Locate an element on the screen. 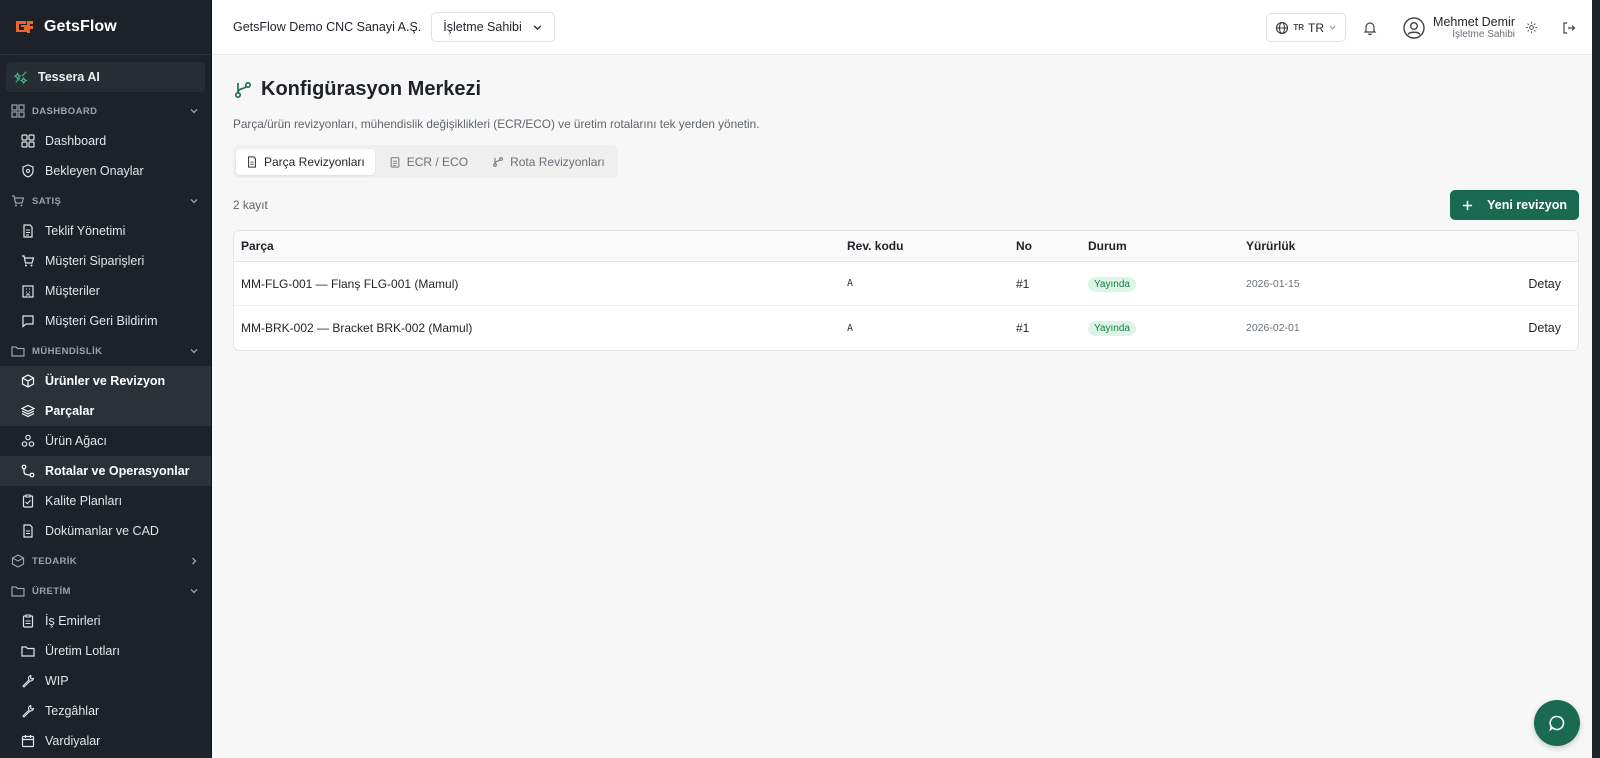  section-sales: SATIŞ is located at coordinates (105, 201).